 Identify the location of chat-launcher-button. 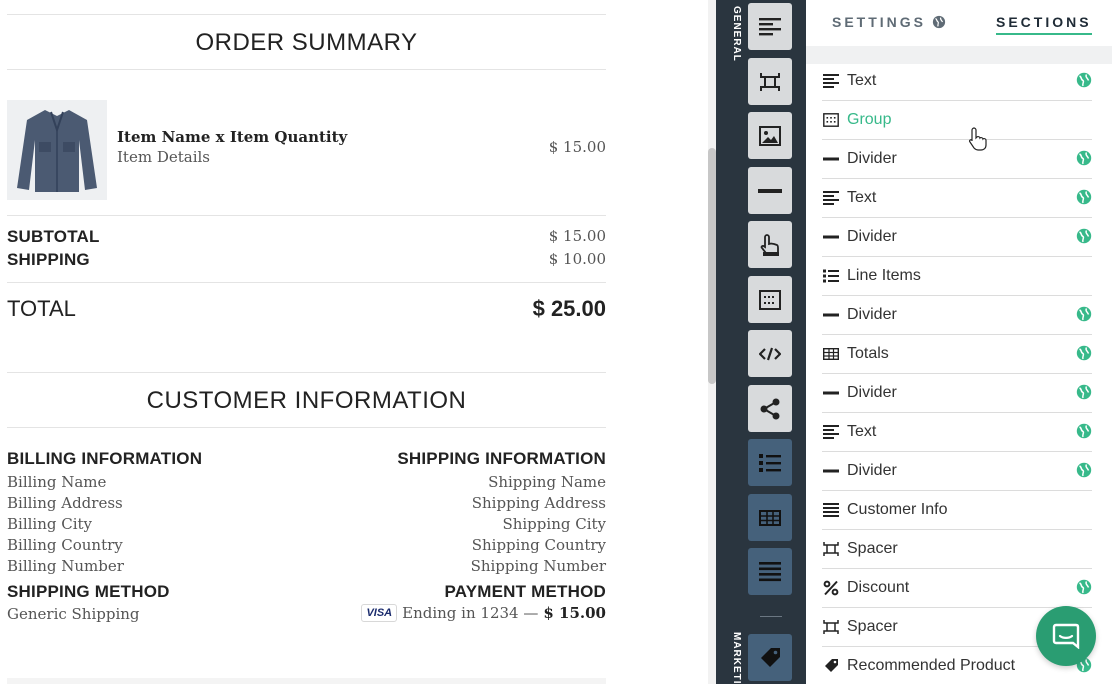
(1066, 636).